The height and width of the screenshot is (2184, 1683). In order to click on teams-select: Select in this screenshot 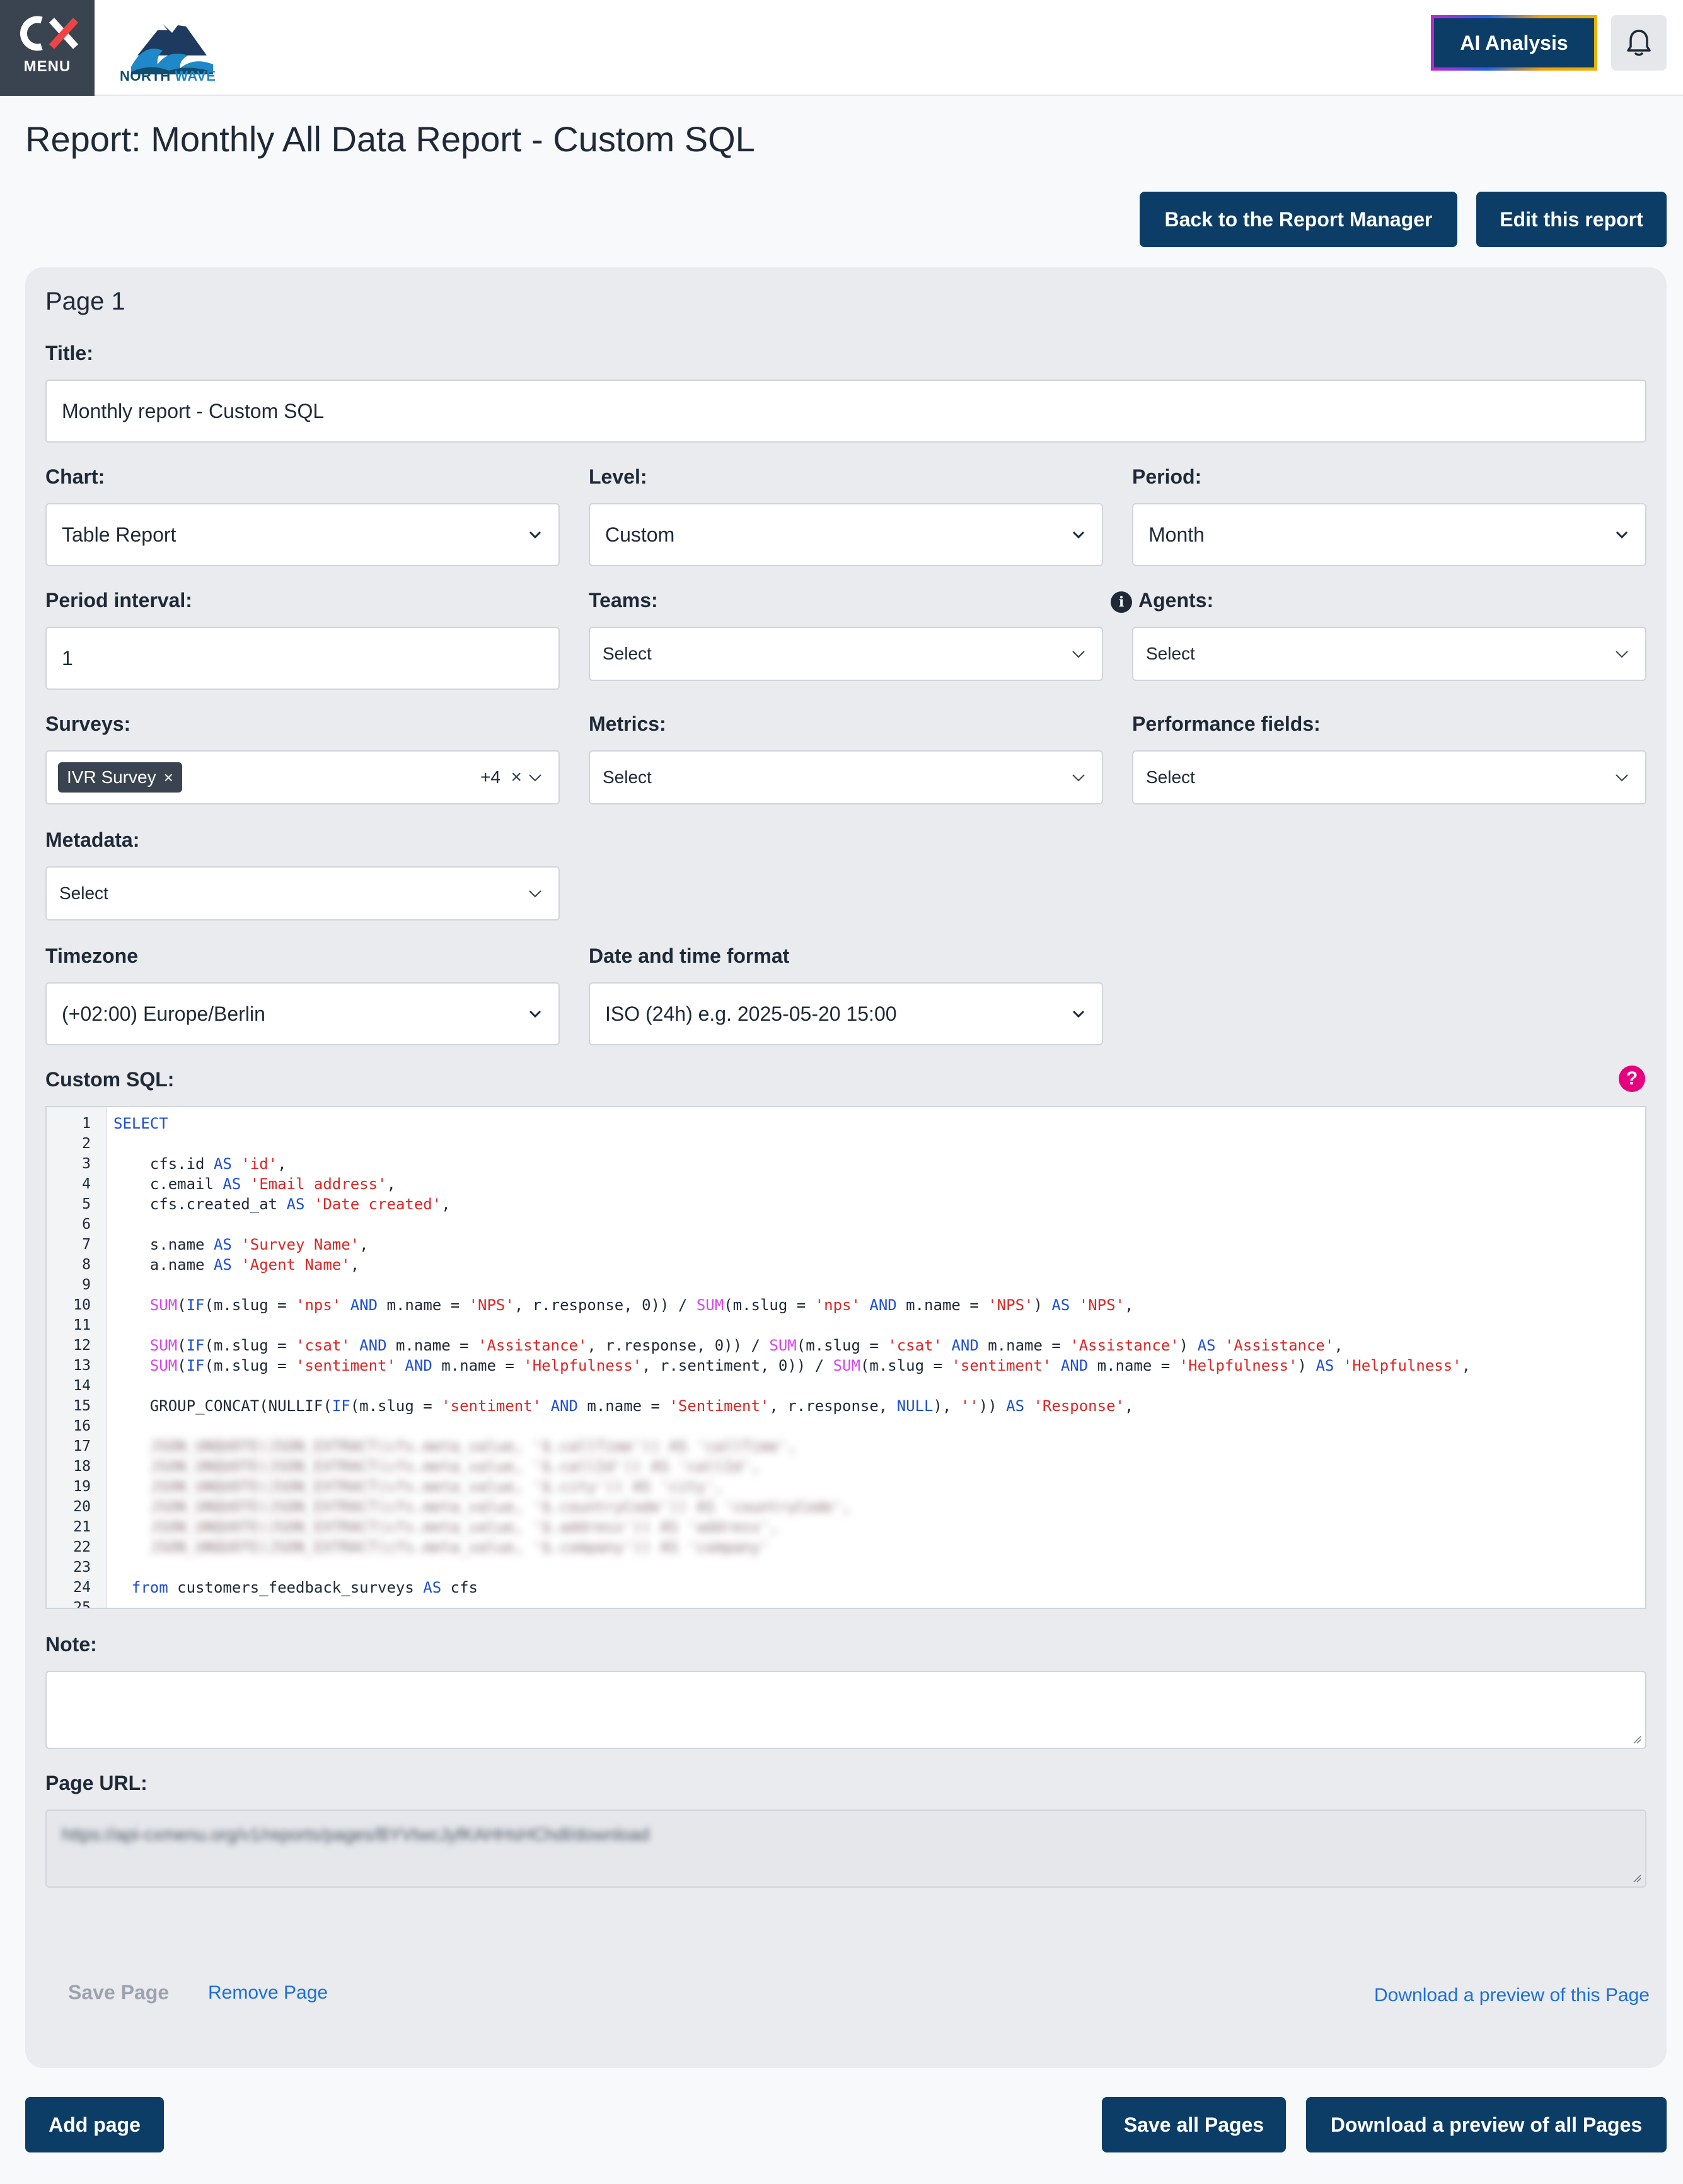, I will do `click(846, 654)`.